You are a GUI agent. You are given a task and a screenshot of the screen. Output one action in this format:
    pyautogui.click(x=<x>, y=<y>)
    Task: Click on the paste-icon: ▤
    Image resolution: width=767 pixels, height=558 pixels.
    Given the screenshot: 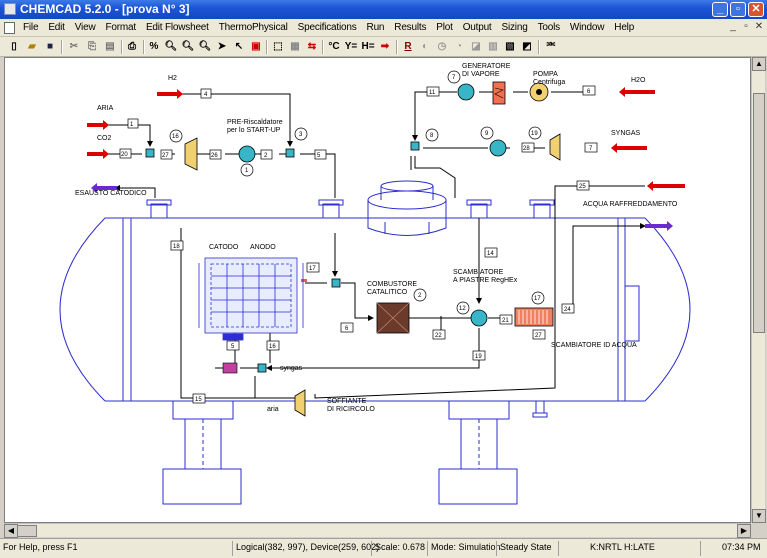 What is the action you would take?
    pyautogui.click(x=110, y=46)
    